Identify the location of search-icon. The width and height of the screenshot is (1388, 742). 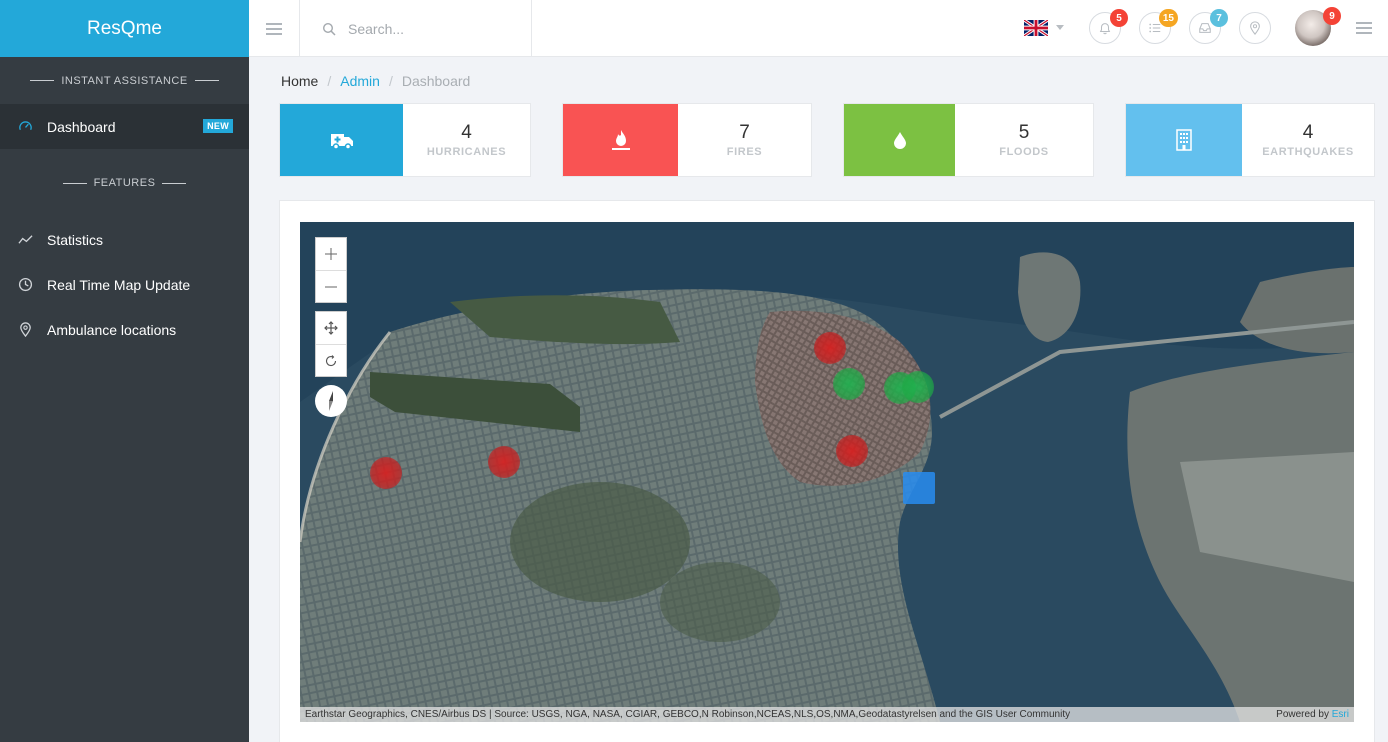
(329, 29).